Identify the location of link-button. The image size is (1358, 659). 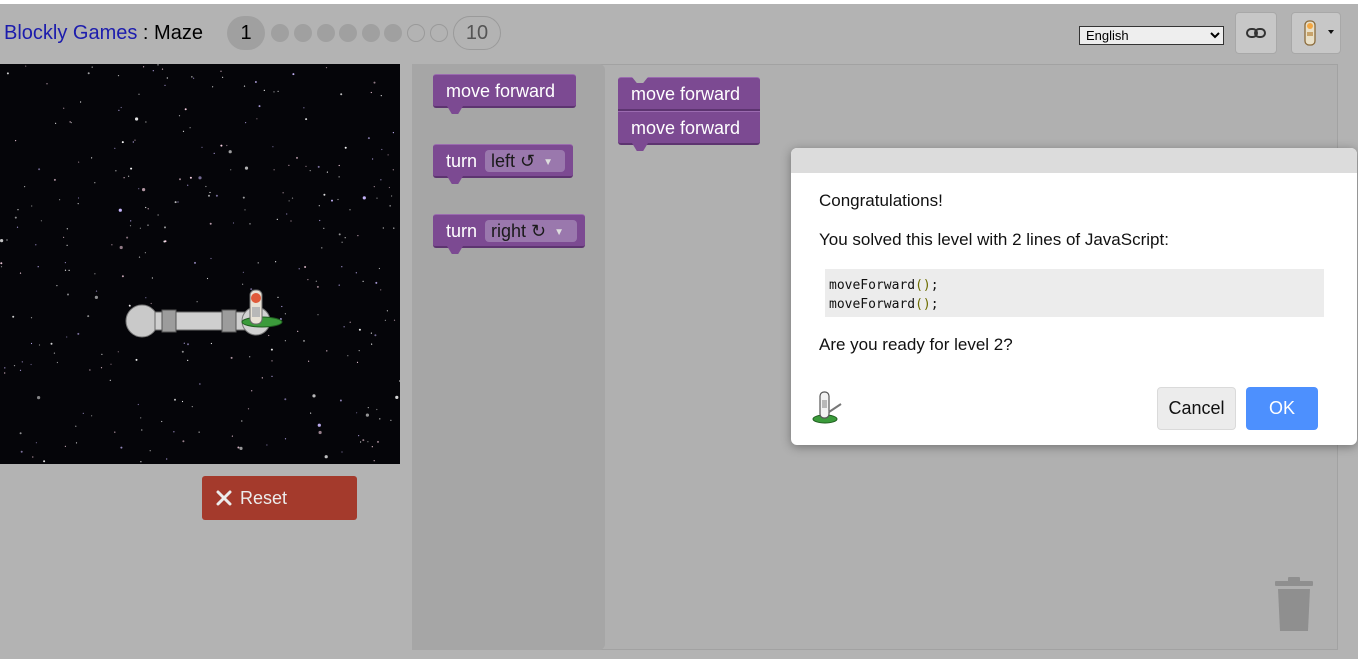
(1256, 33).